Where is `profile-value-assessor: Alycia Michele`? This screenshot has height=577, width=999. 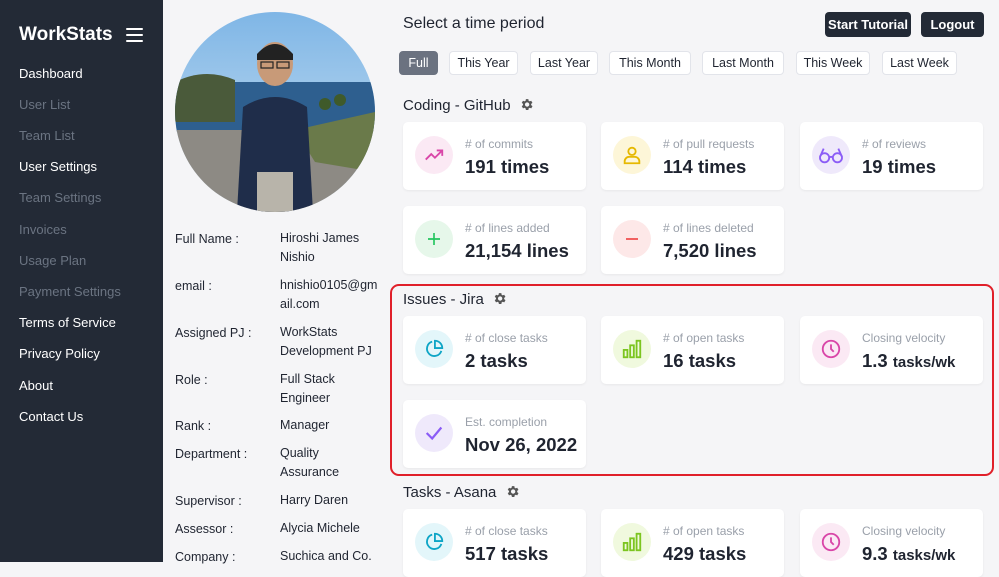
profile-value-assessor: Alycia Michele is located at coordinates (320, 528).